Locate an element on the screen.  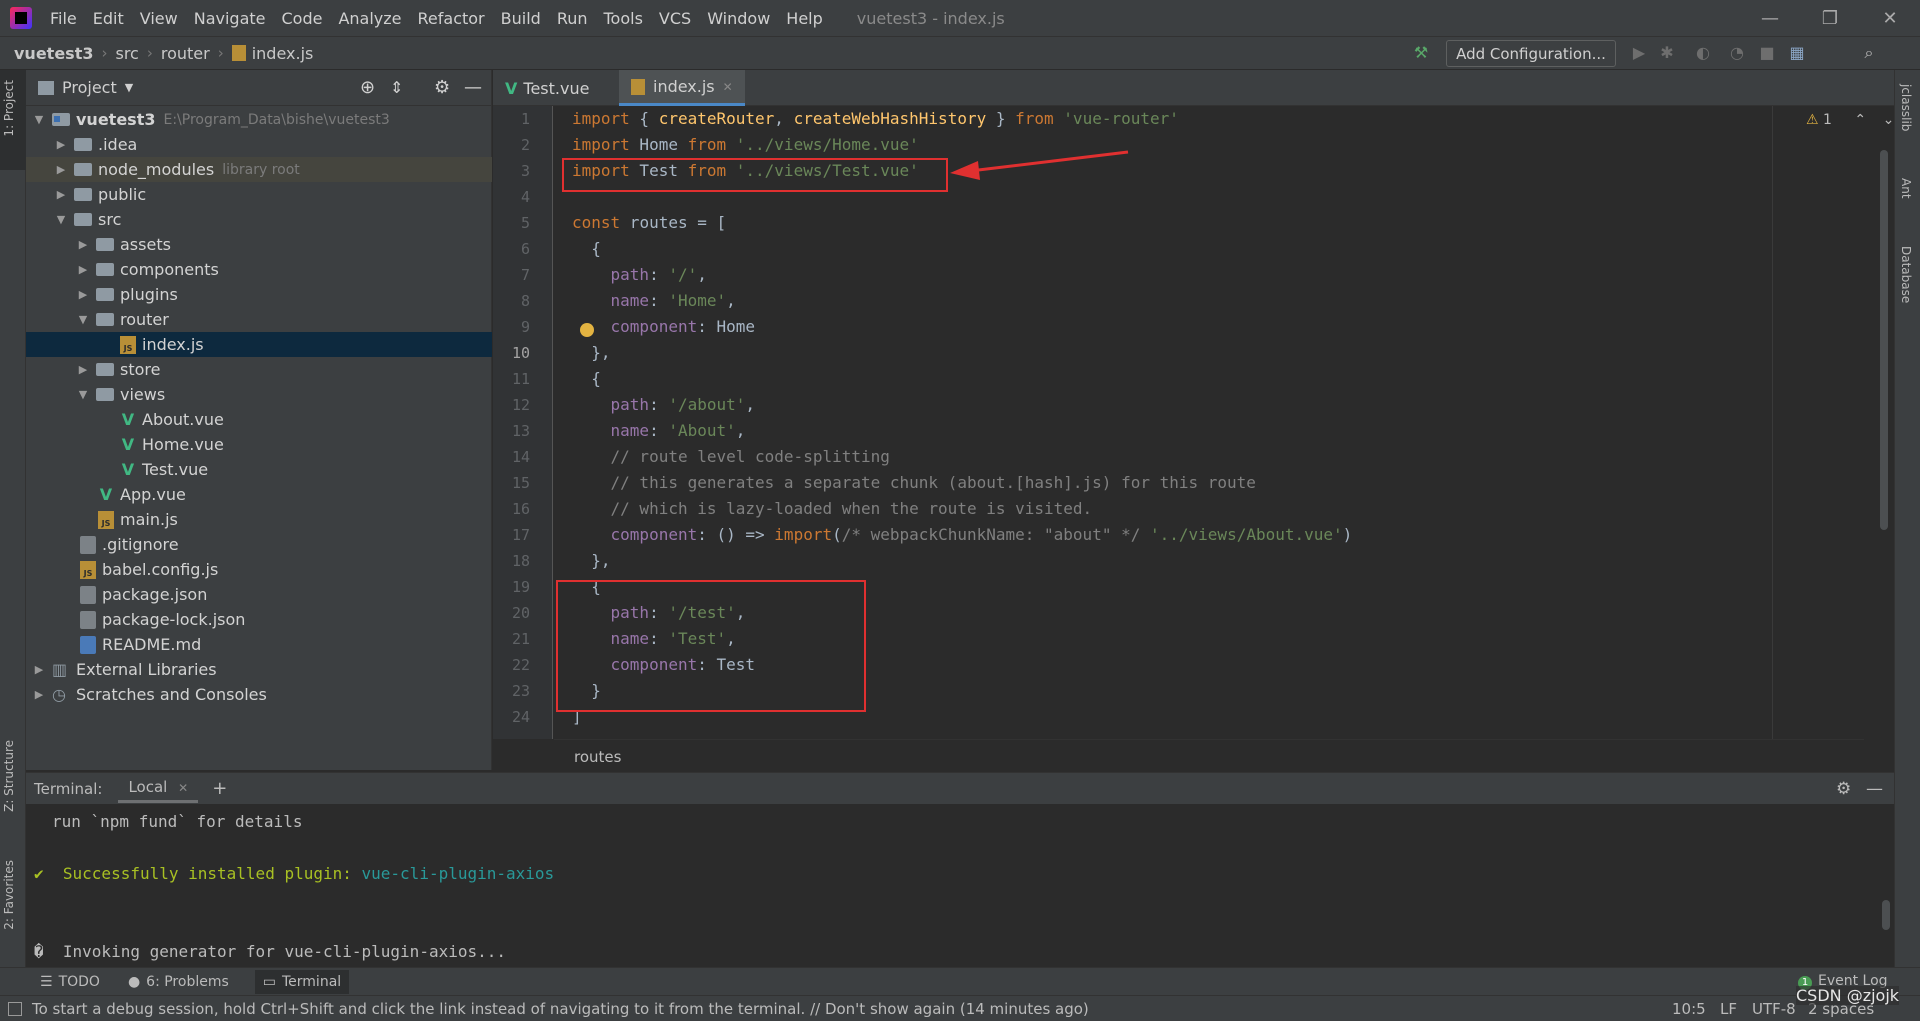
tree-item-store: ▶ store is located at coordinates (259, 369).